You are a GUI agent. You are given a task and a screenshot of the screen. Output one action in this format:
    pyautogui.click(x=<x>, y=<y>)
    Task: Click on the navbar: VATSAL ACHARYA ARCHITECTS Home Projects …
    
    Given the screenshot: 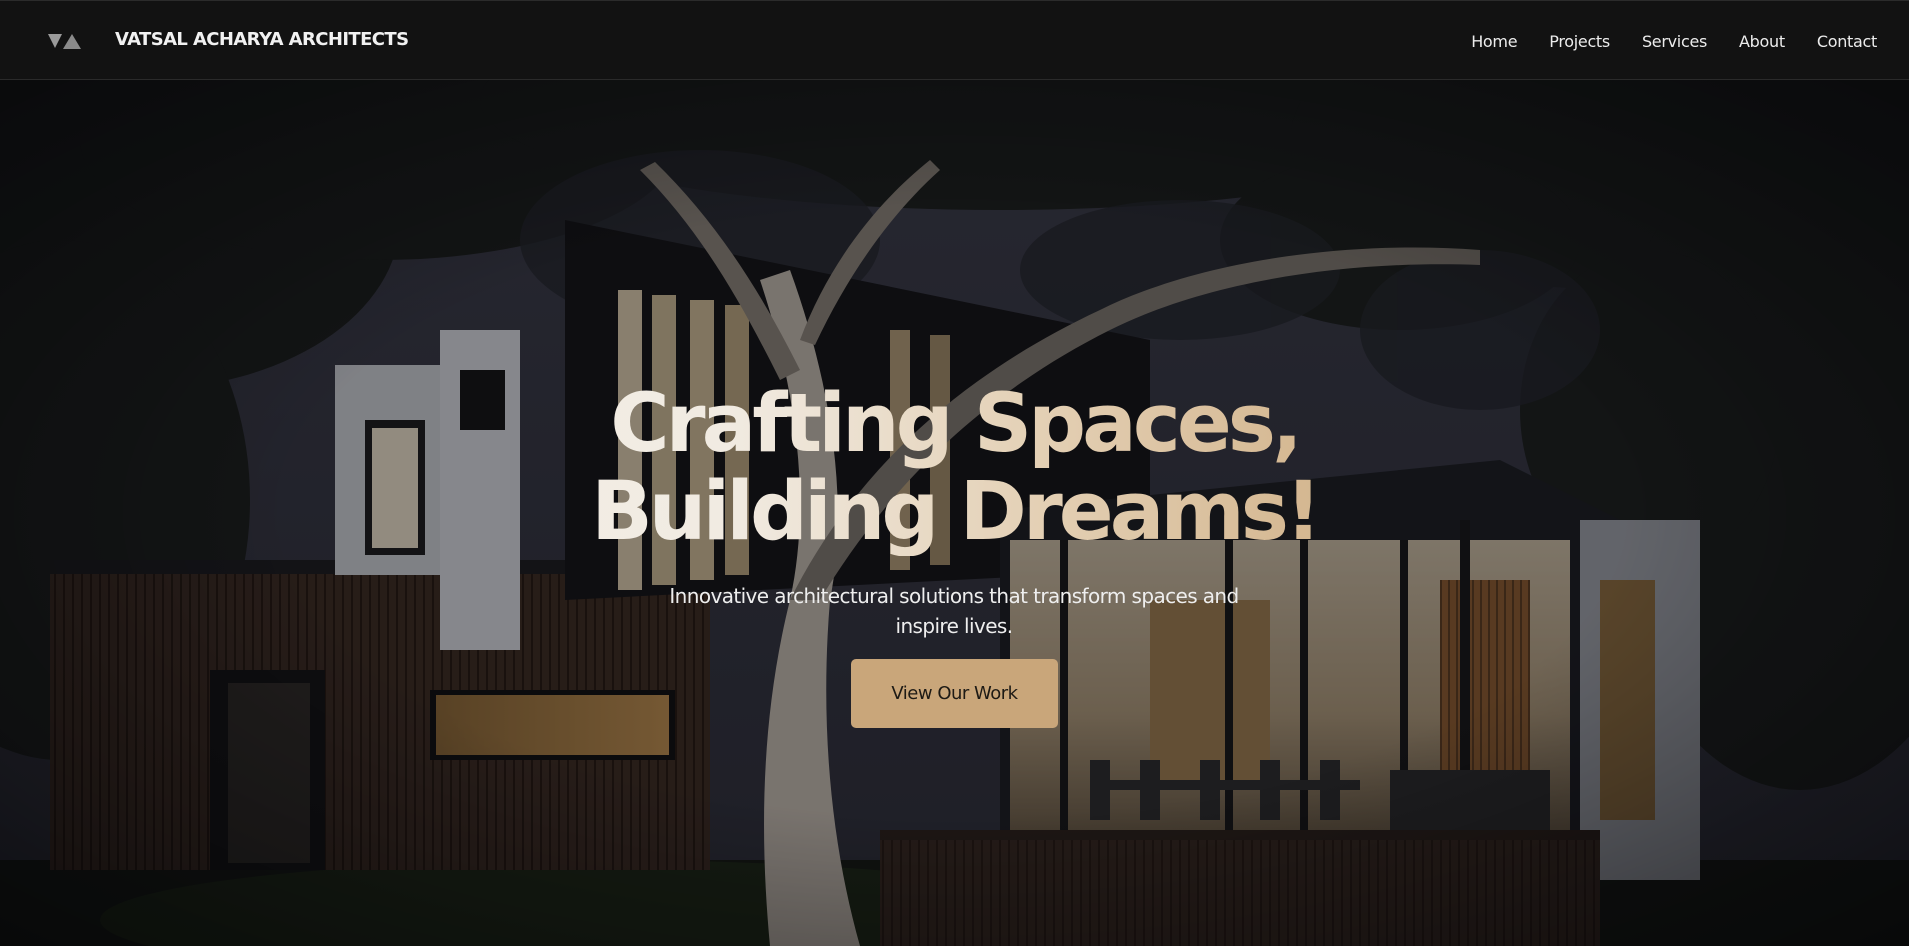 What is the action you would take?
    pyautogui.click(x=954, y=40)
    